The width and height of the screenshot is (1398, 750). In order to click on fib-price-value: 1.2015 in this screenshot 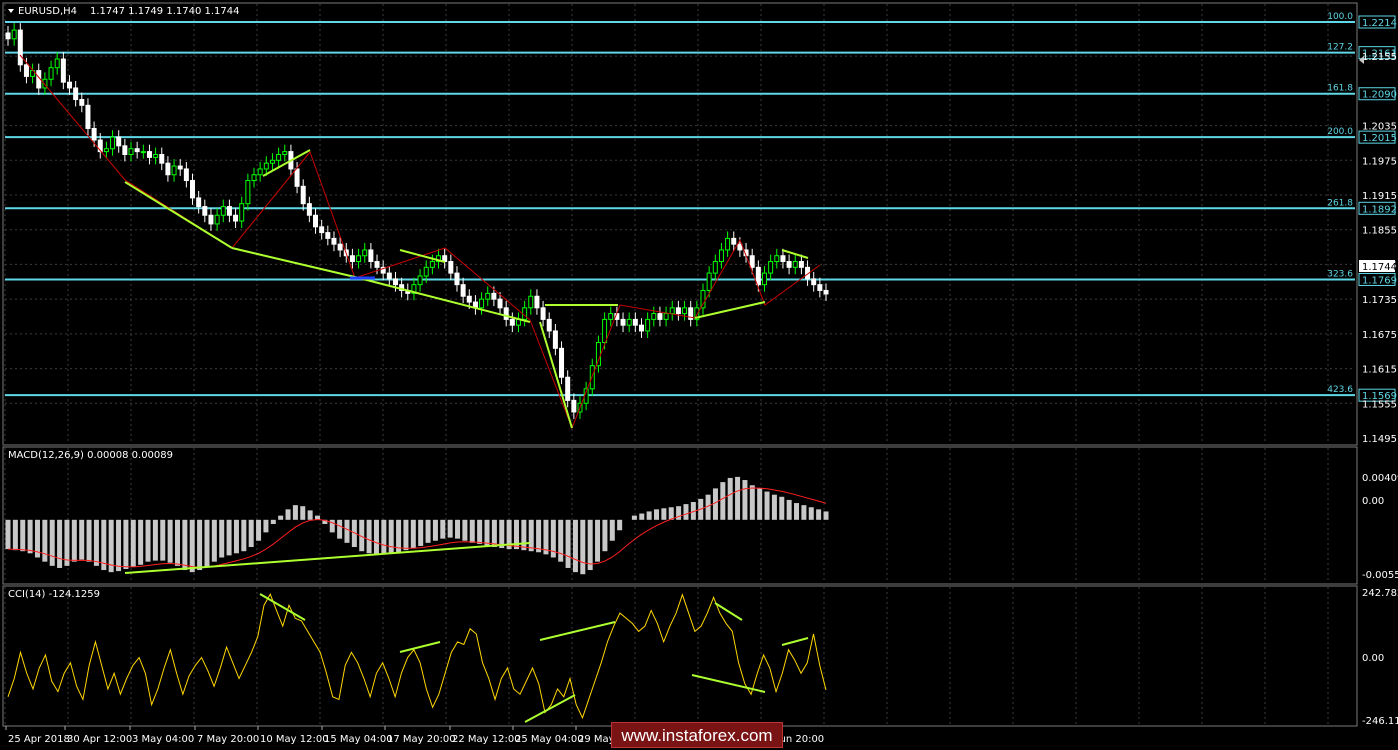, I will do `click(1379, 138)`.